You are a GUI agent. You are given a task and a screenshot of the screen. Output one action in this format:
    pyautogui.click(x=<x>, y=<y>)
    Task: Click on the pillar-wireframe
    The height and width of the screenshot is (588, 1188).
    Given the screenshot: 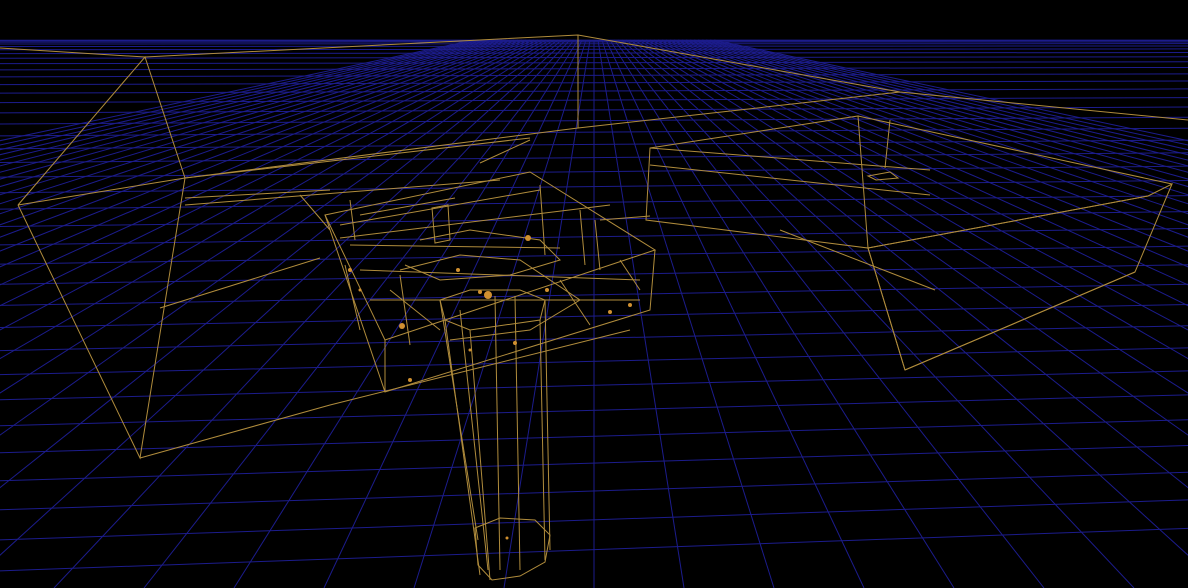 What is the action you would take?
    pyautogui.click(x=495, y=435)
    